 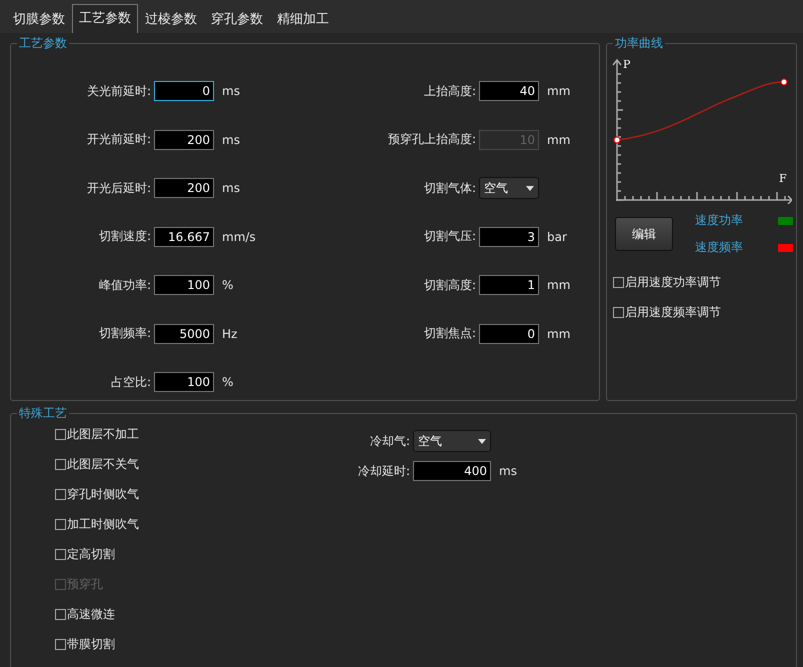 I want to click on field-label: 冷却延时:, so click(x=383, y=471).